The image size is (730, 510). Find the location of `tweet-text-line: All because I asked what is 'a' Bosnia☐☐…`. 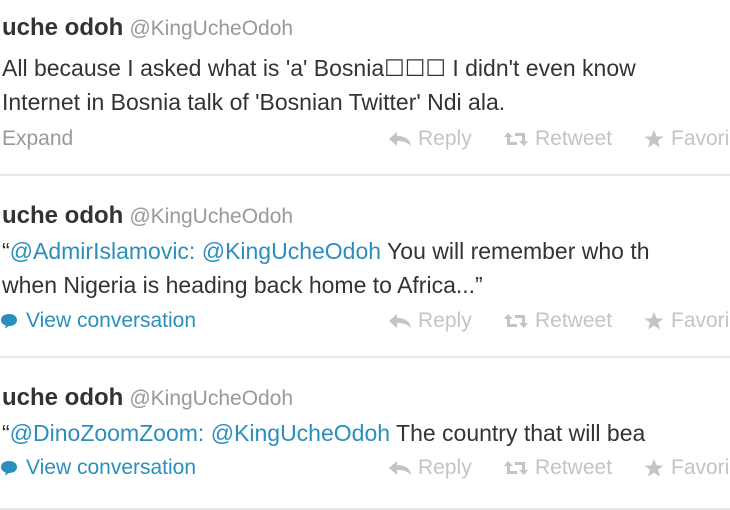

tweet-text-line: All because I asked what is 'a' Bosnia☐☐… is located at coordinates (319, 68).